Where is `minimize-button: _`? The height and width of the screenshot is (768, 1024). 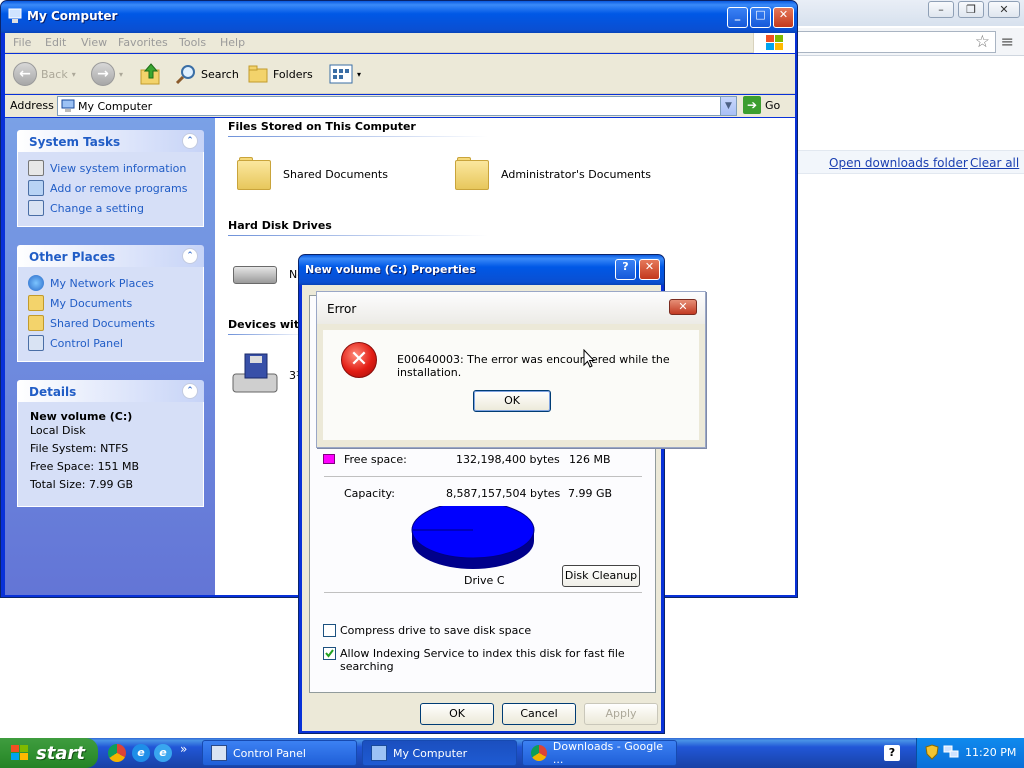
minimize-button: _ is located at coordinates (737, 17).